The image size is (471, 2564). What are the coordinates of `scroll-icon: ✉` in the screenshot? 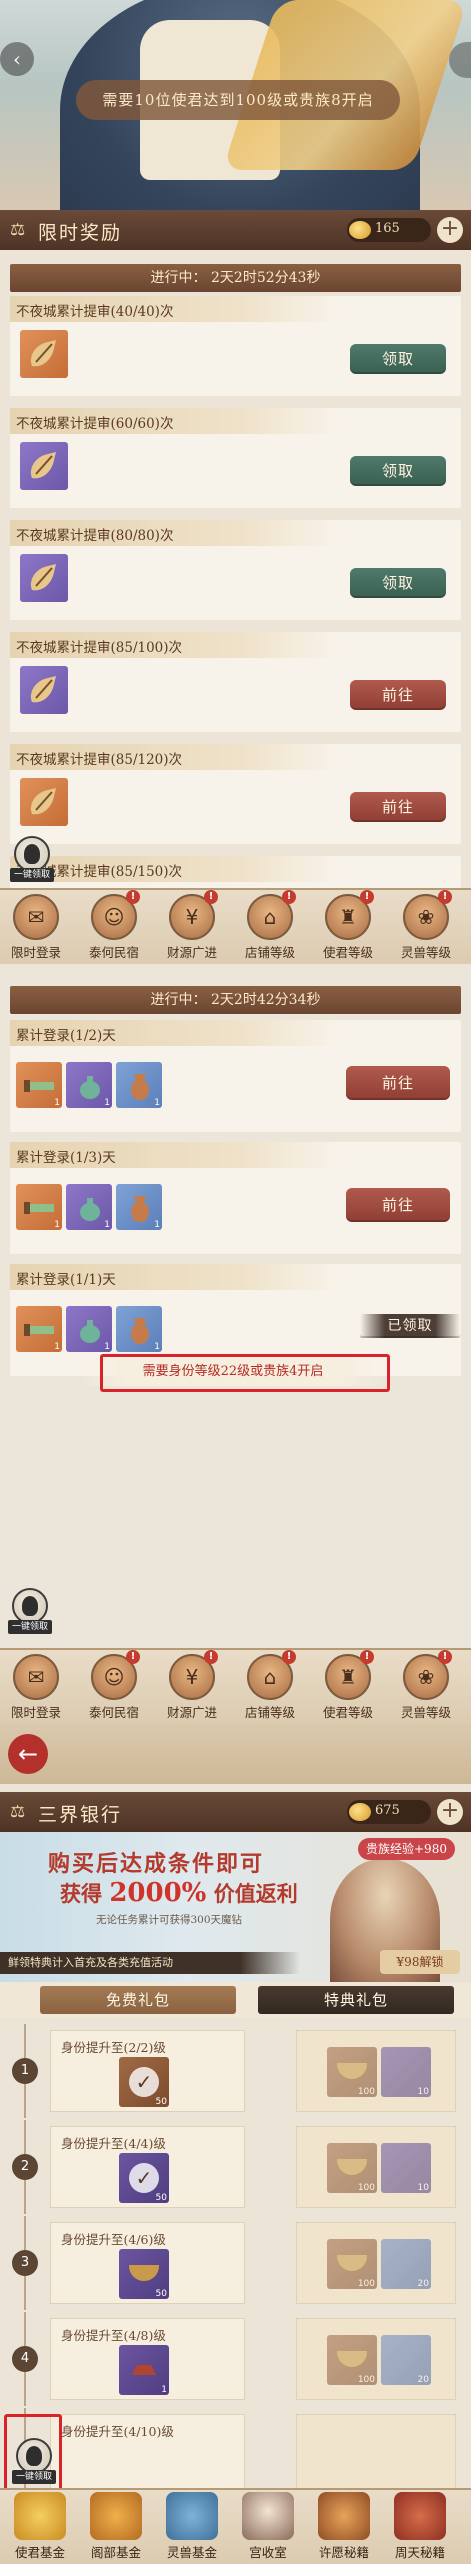 It's located at (36, 1677).